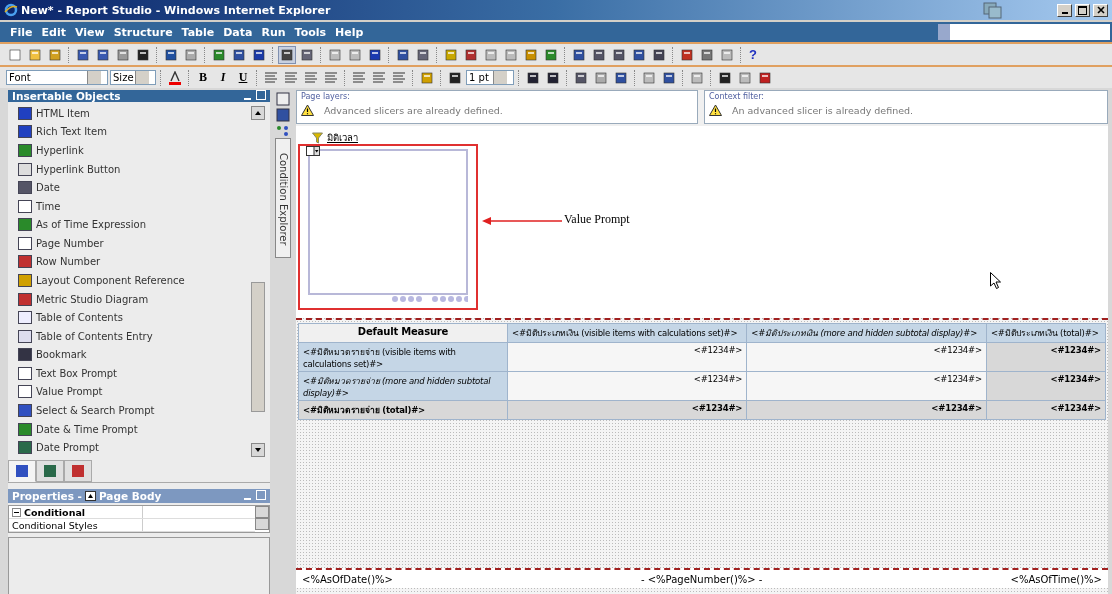 This screenshot has height=594, width=1112. What do you see at coordinates (57, 77) in the screenshot?
I see `font-dropdown: Font` at bounding box center [57, 77].